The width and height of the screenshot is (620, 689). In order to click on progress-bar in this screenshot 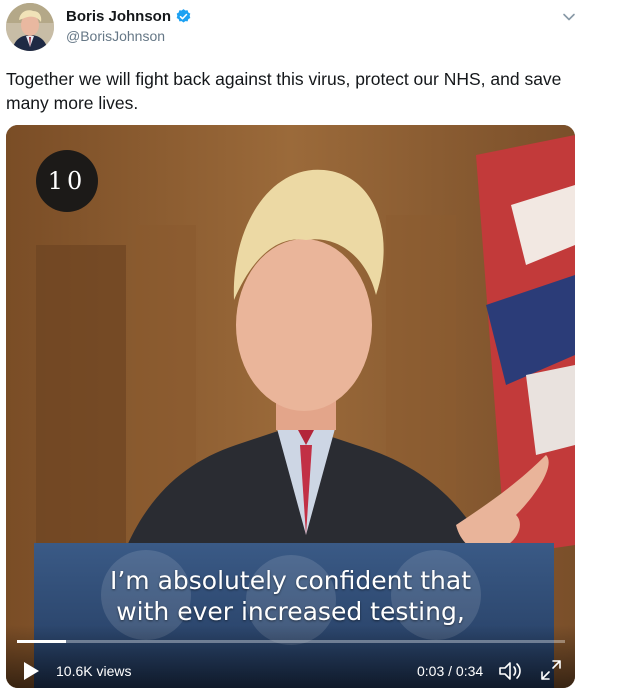, I will do `click(291, 641)`.